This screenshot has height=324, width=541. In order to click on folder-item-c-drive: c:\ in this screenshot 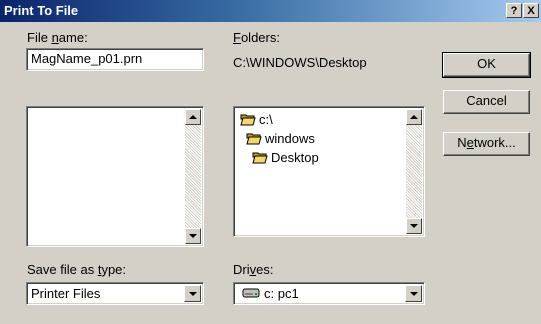, I will do `click(256, 119)`.